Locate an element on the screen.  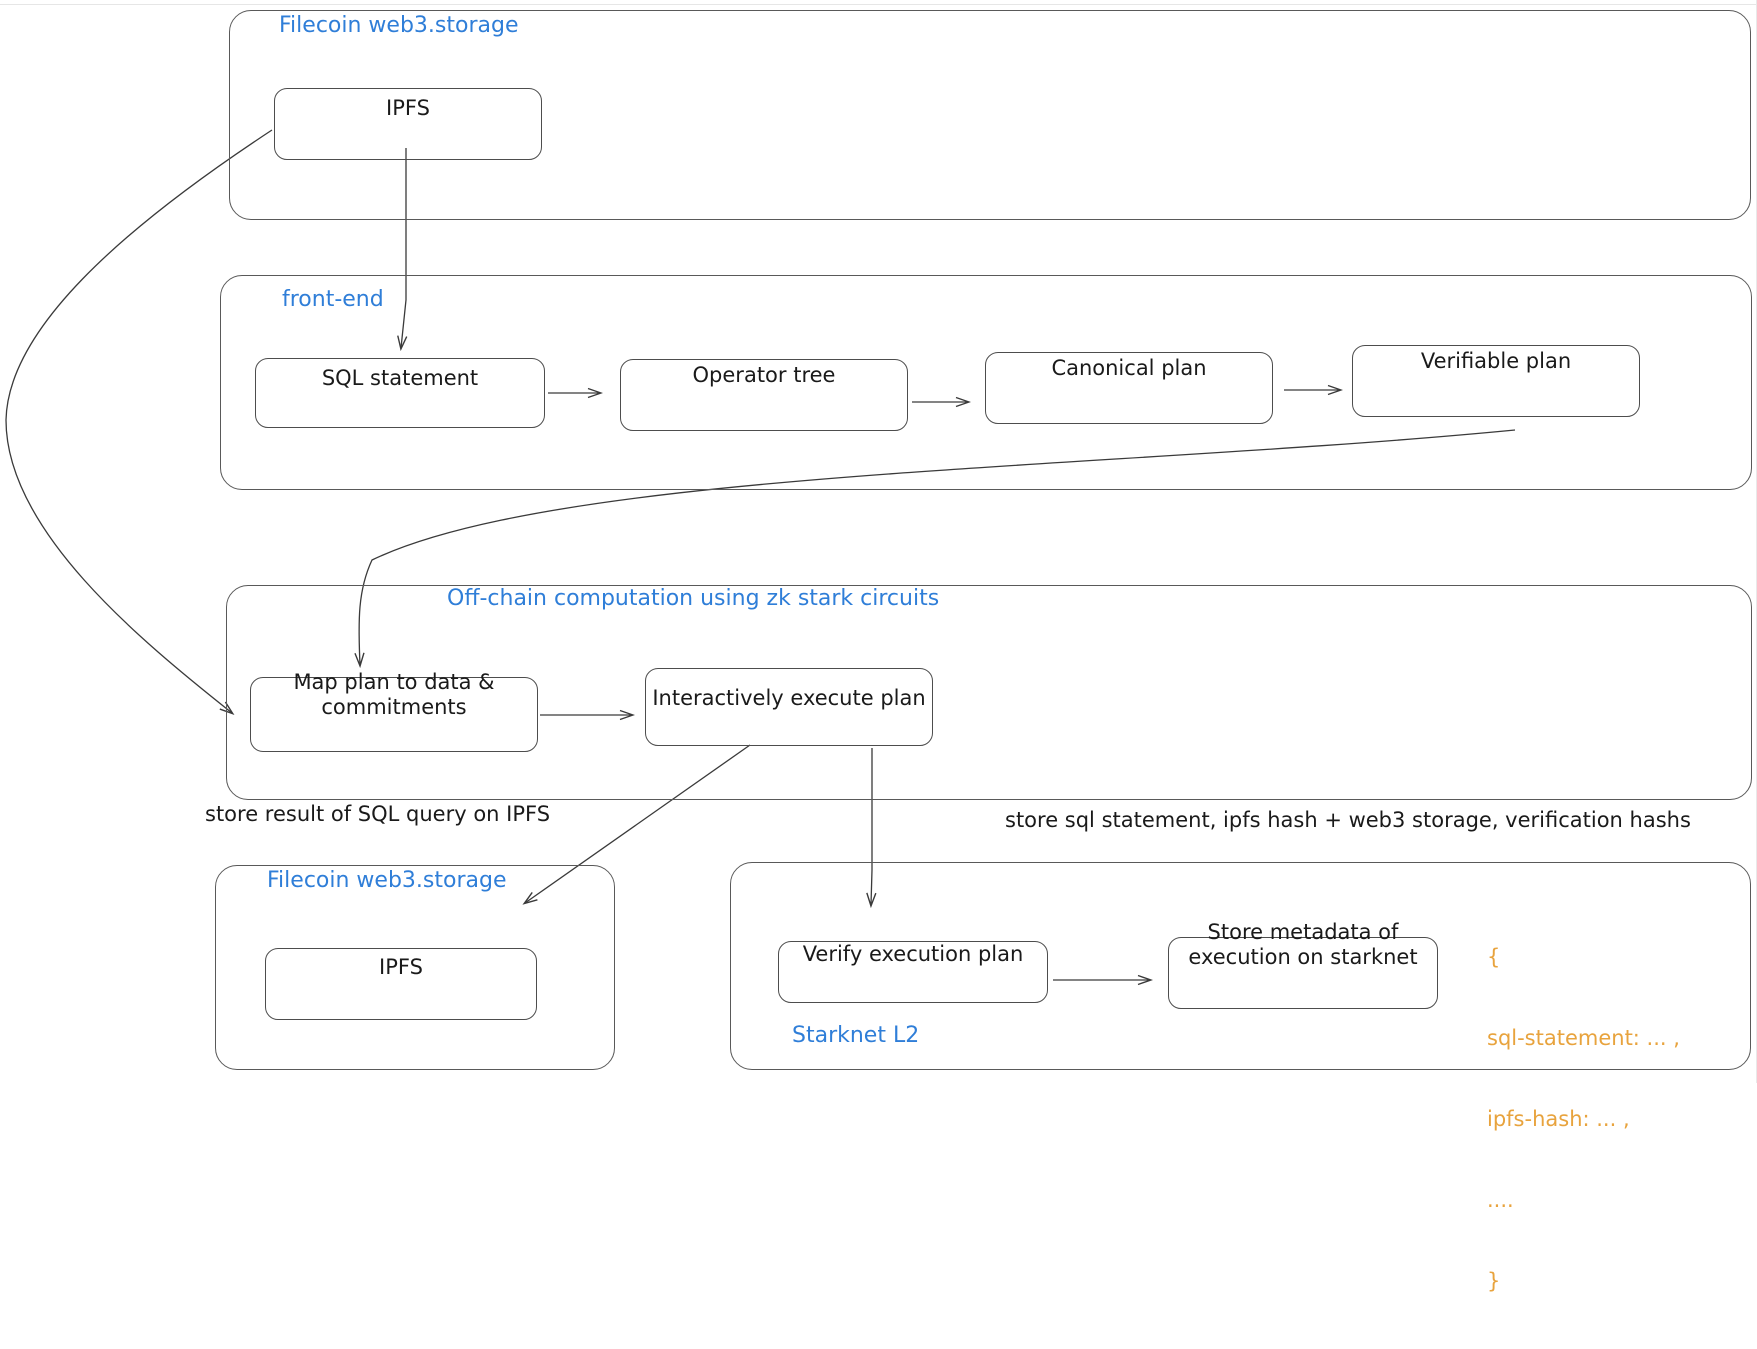
top-divider is located at coordinates (878, 2).